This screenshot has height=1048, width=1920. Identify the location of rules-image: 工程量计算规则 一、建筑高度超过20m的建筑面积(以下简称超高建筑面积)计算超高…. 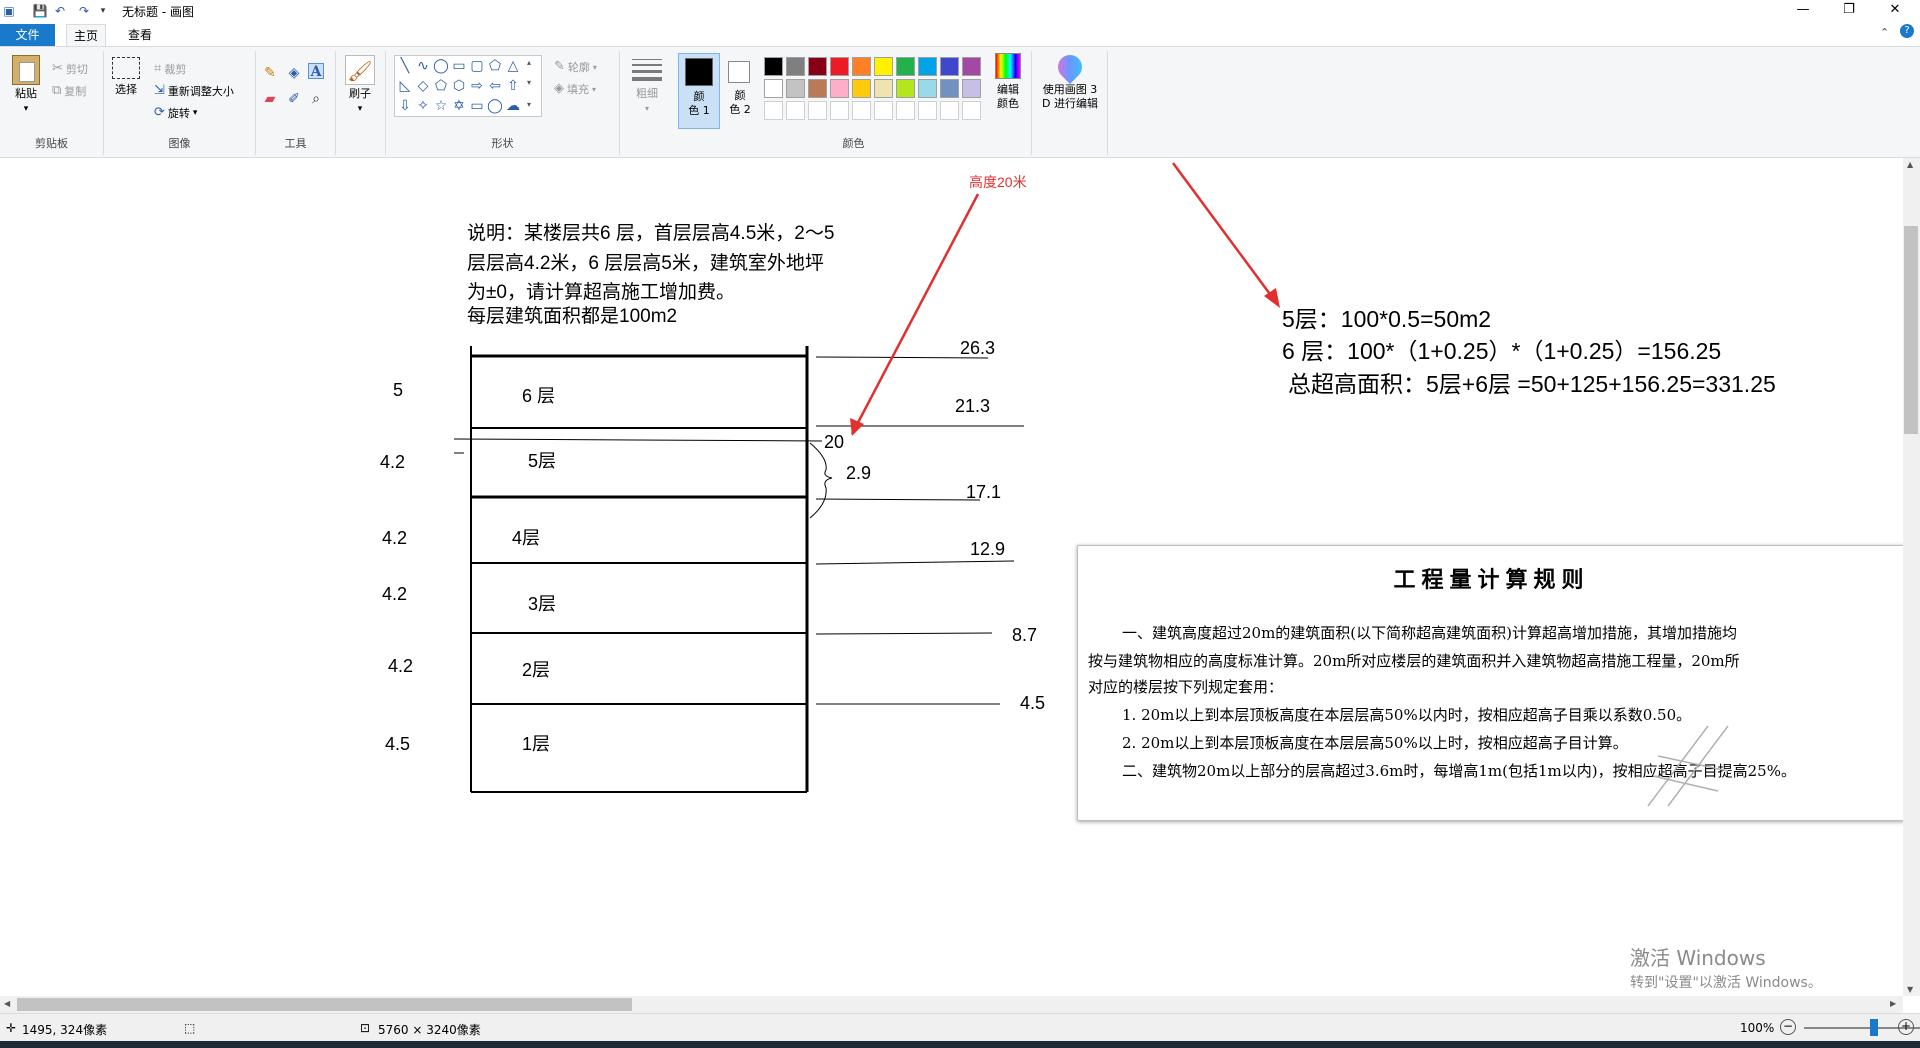
(1490, 683).